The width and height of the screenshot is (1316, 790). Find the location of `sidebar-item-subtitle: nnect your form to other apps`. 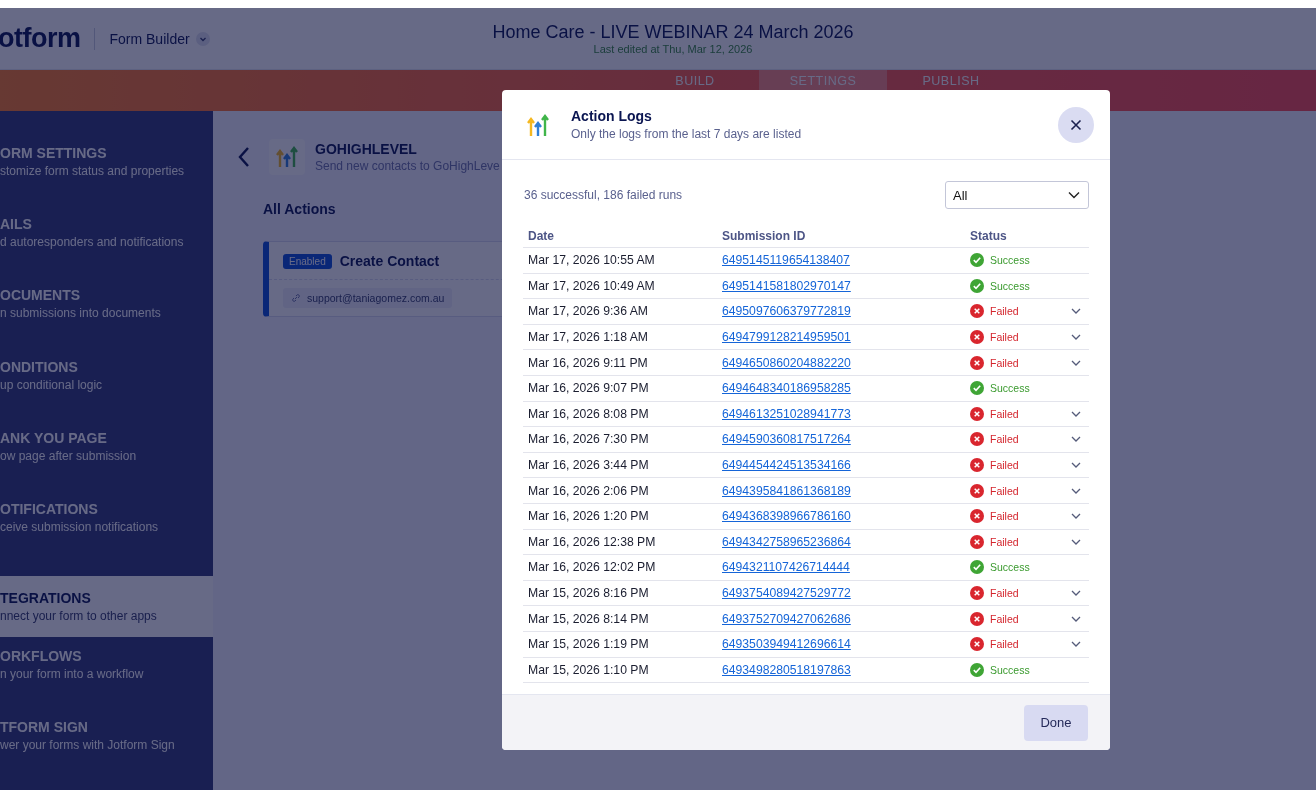

sidebar-item-subtitle: nnect your form to other apps is located at coordinates (79, 615).